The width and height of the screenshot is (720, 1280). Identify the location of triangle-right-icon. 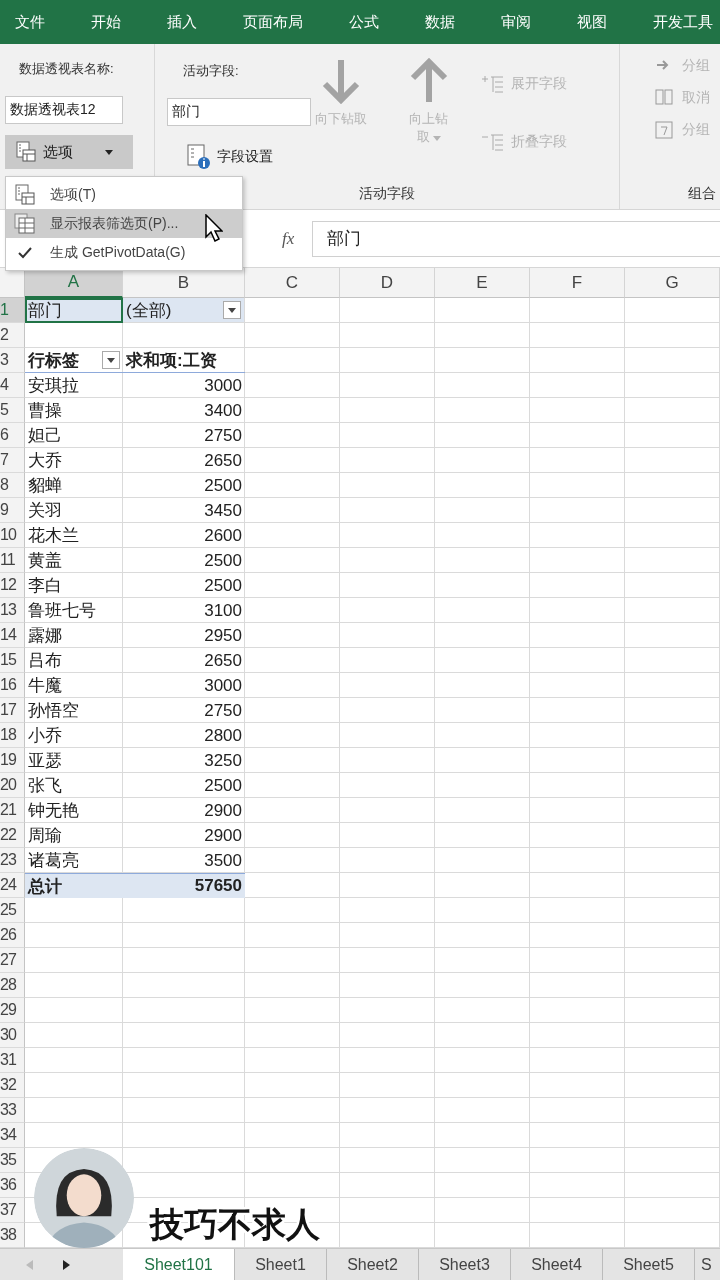
(66, 1264).